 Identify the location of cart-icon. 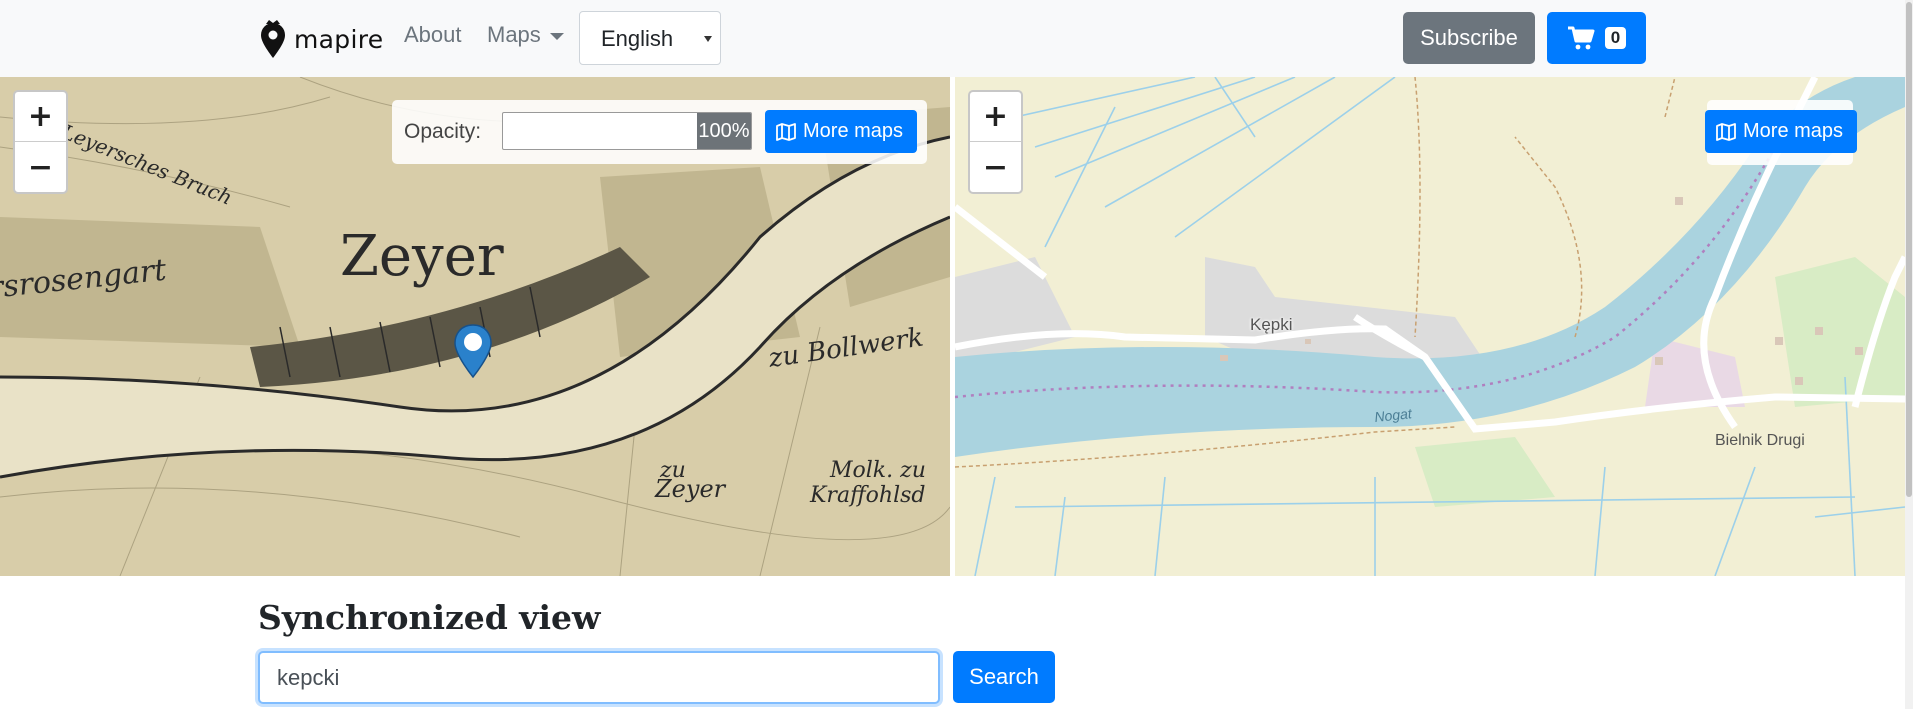
(1581, 38).